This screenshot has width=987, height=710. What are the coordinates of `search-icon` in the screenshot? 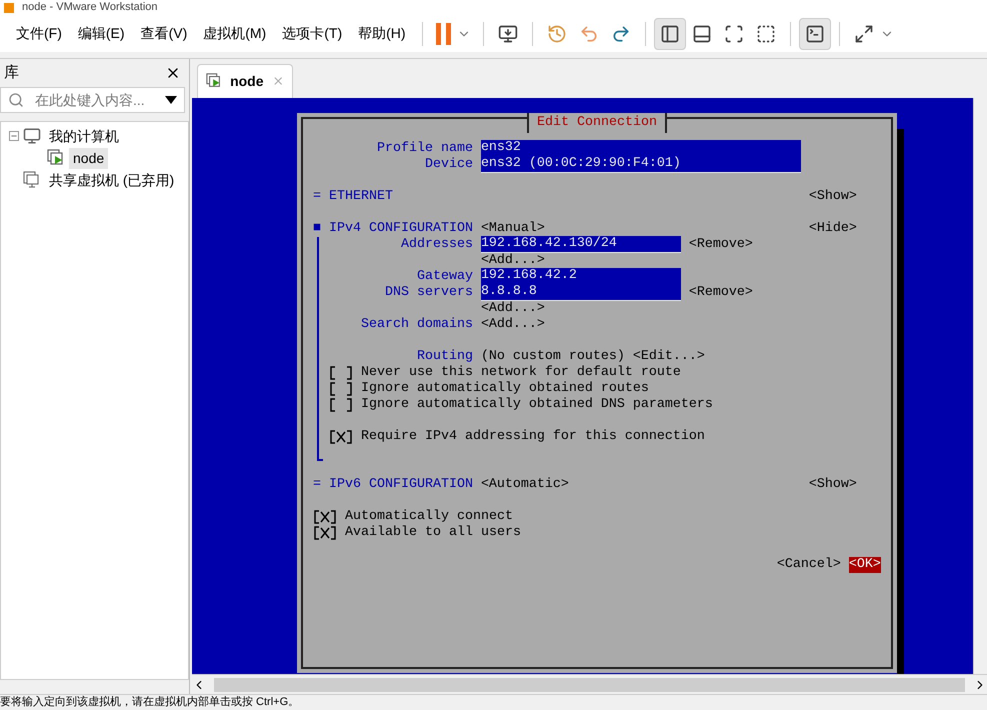 It's located at (16, 100).